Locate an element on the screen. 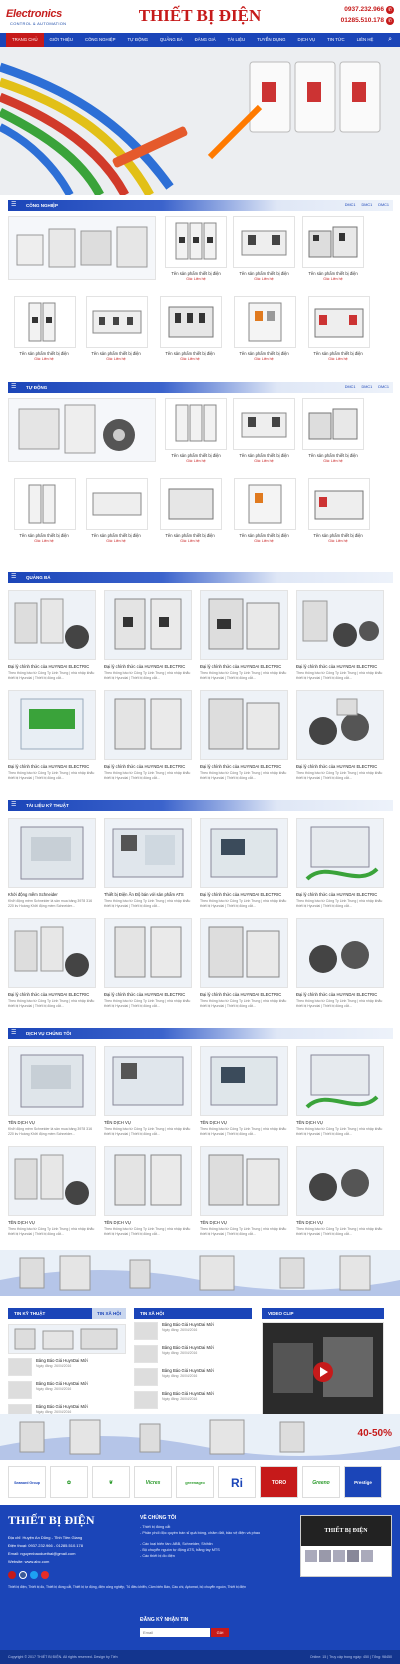 Image resolution: width=400 pixels, height=1664 pixels. newsletter-email-input is located at coordinates (175, 1632).